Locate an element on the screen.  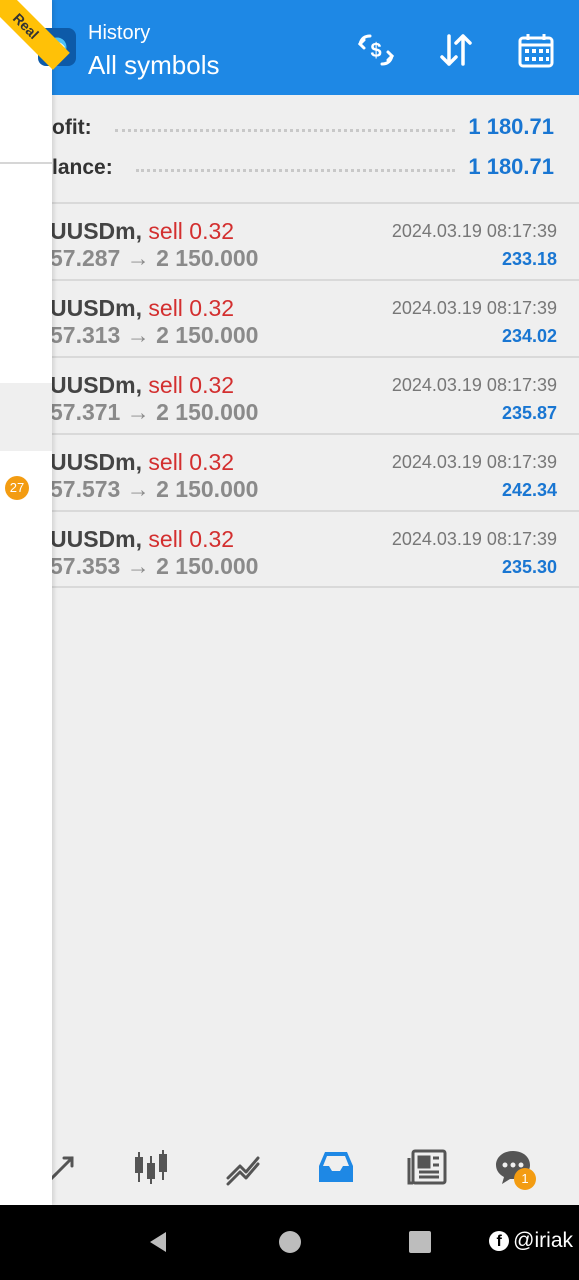
calendar-icon is located at coordinates (536, 50).